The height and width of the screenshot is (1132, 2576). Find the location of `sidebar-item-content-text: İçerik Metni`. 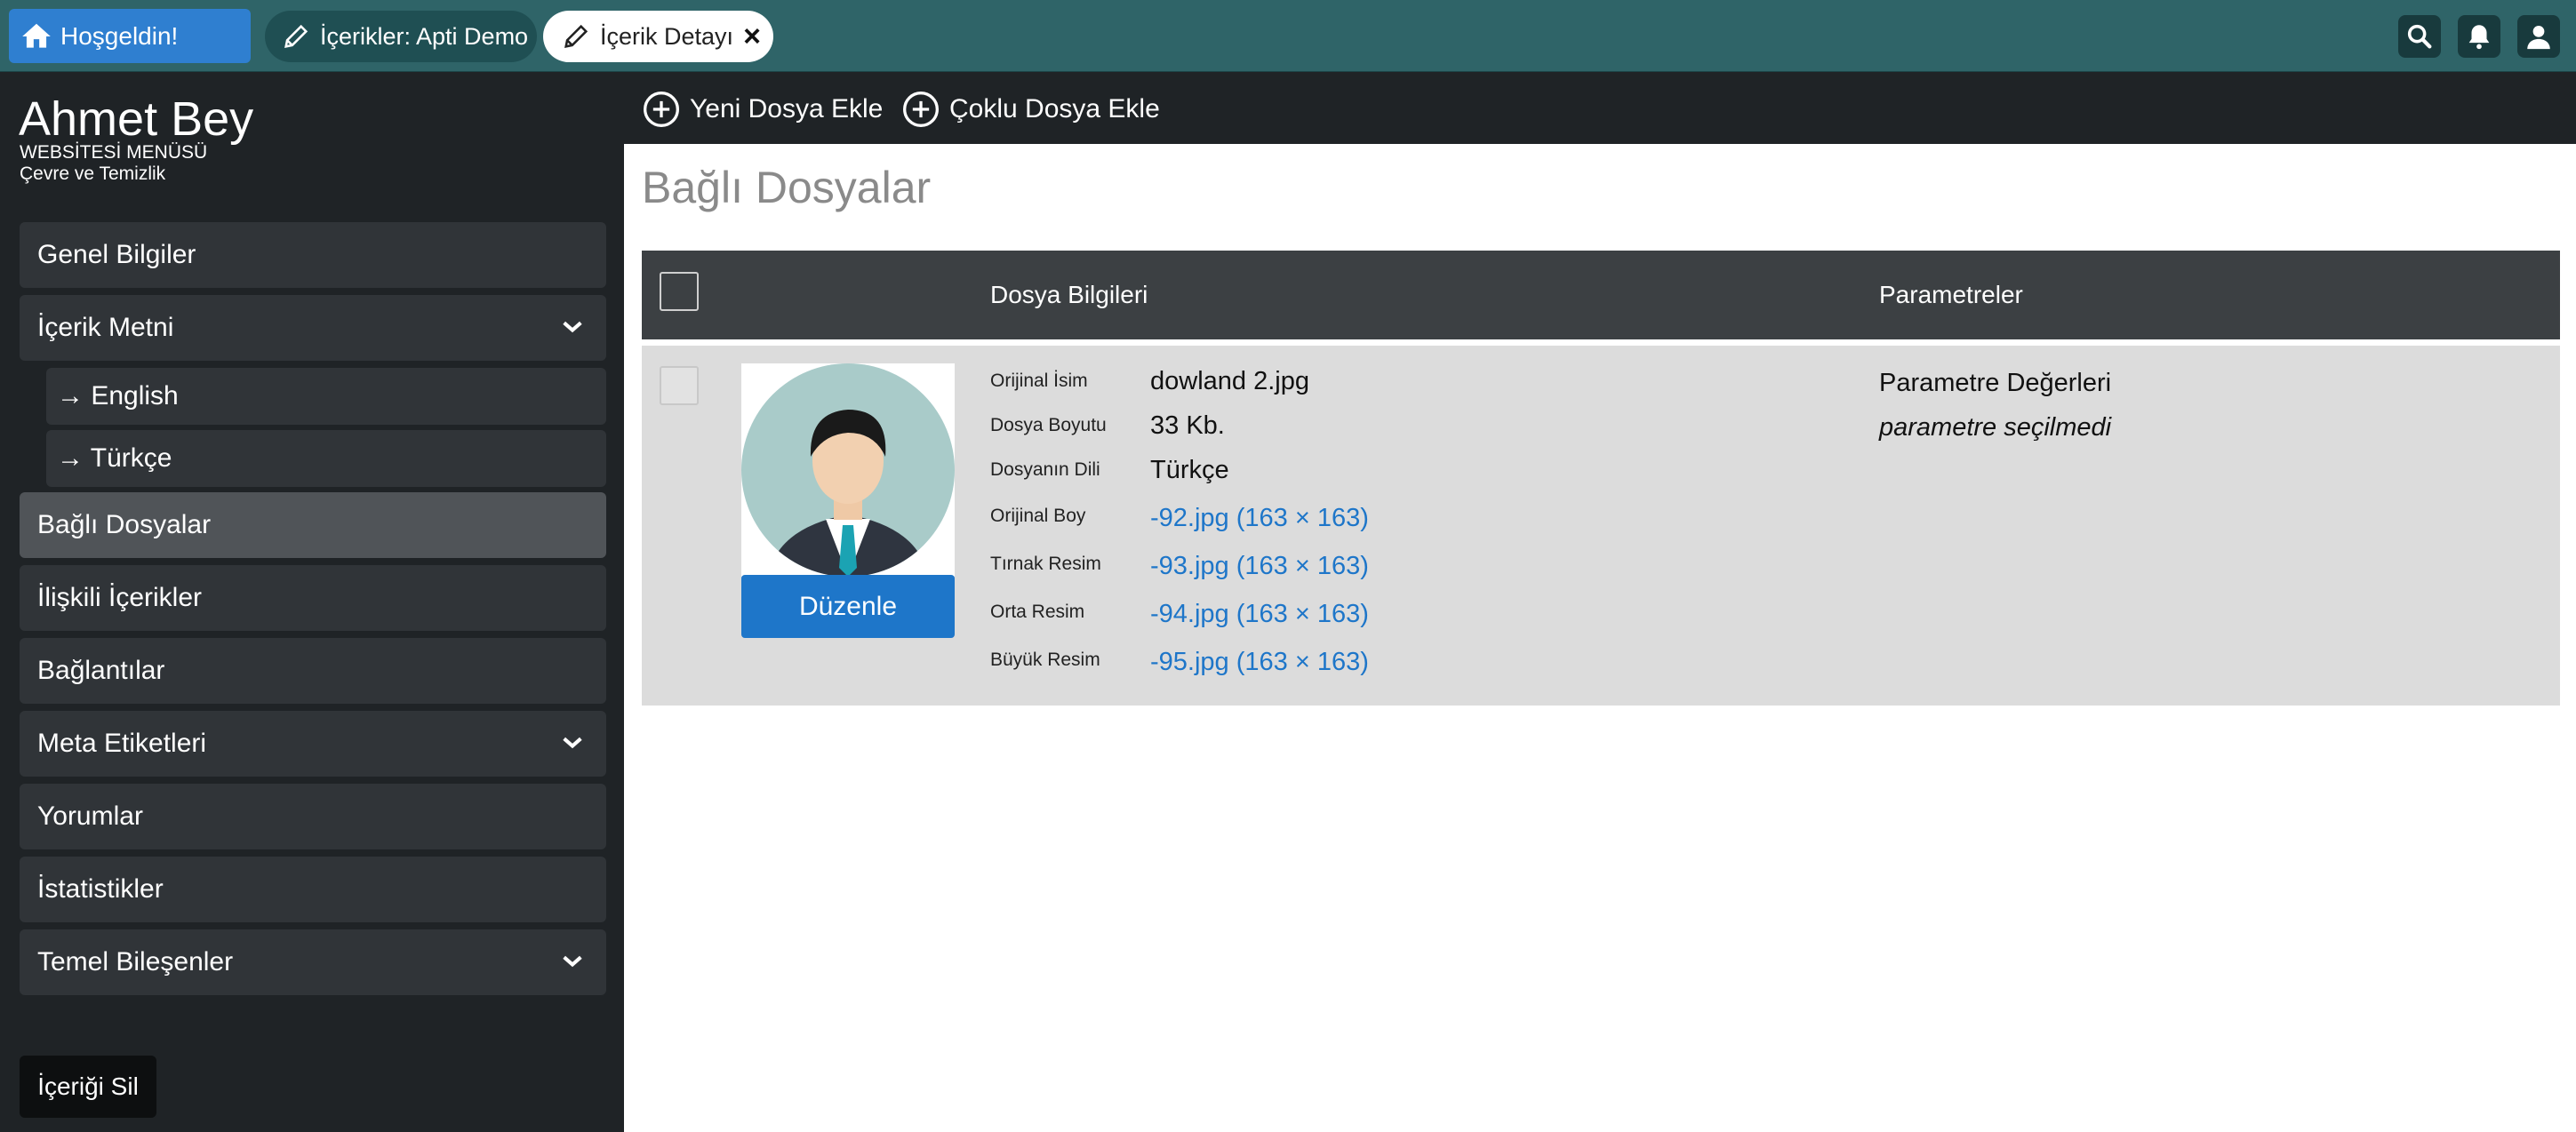

sidebar-item-content-text: İçerik Metni is located at coordinates (313, 328).